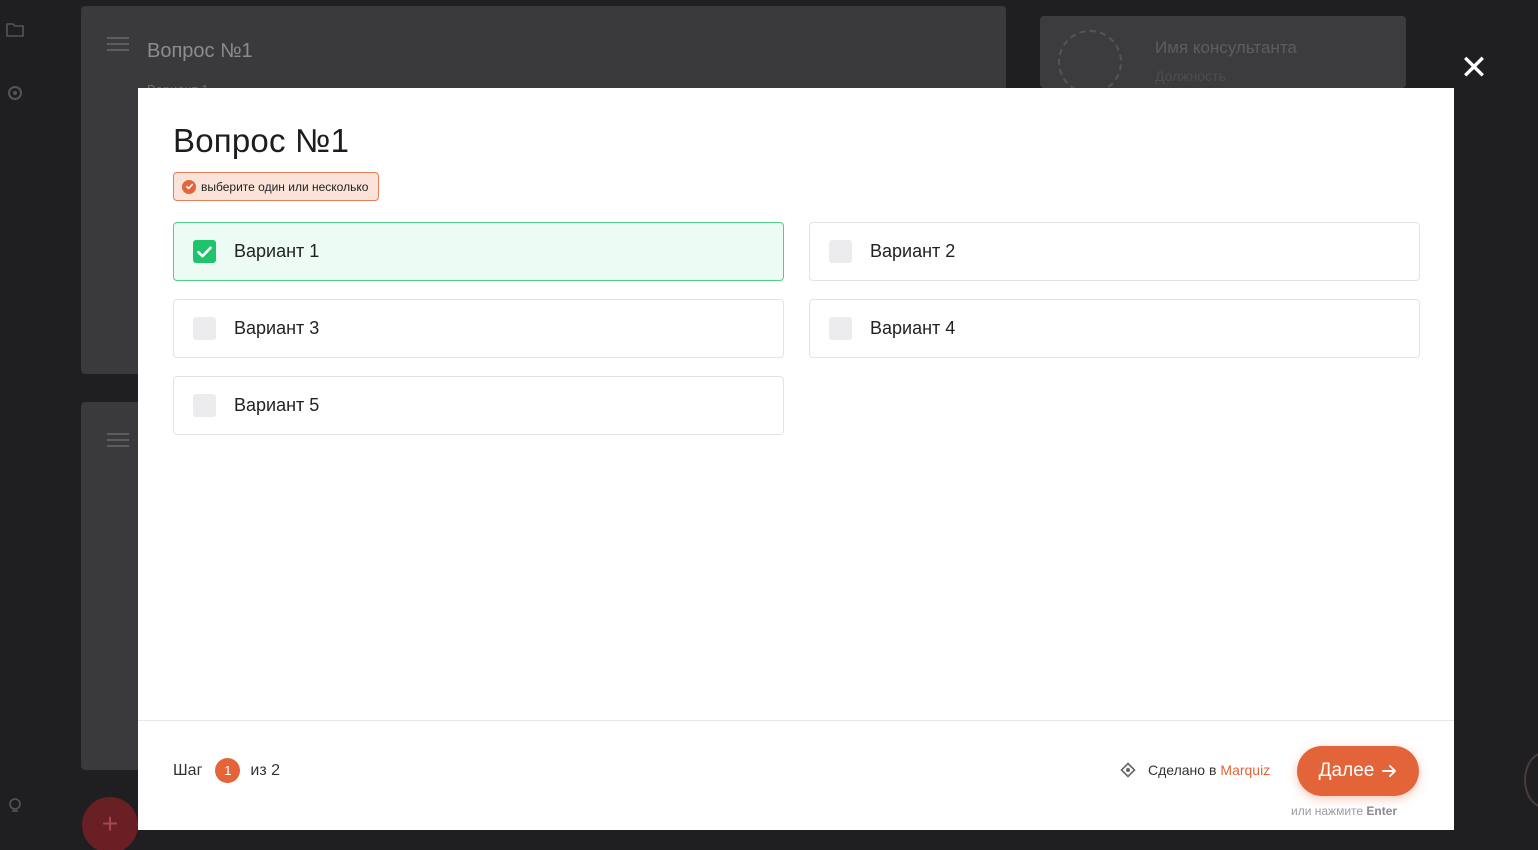 The width and height of the screenshot is (1538, 850). What do you see at coordinates (15, 805) in the screenshot?
I see `lightbulb-icon` at bounding box center [15, 805].